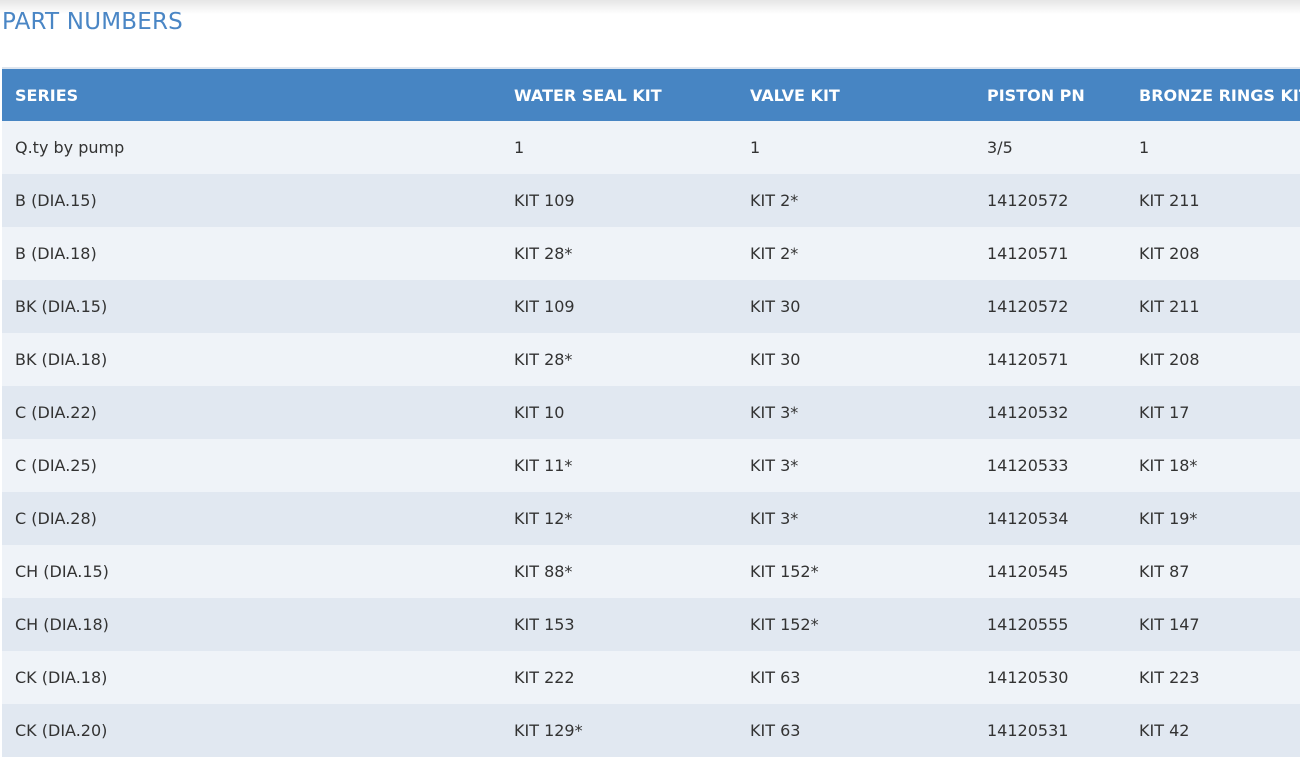 Image resolution: width=1300 pixels, height=757 pixels. I want to click on cell-series: CH (DIA.18), so click(251, 624).